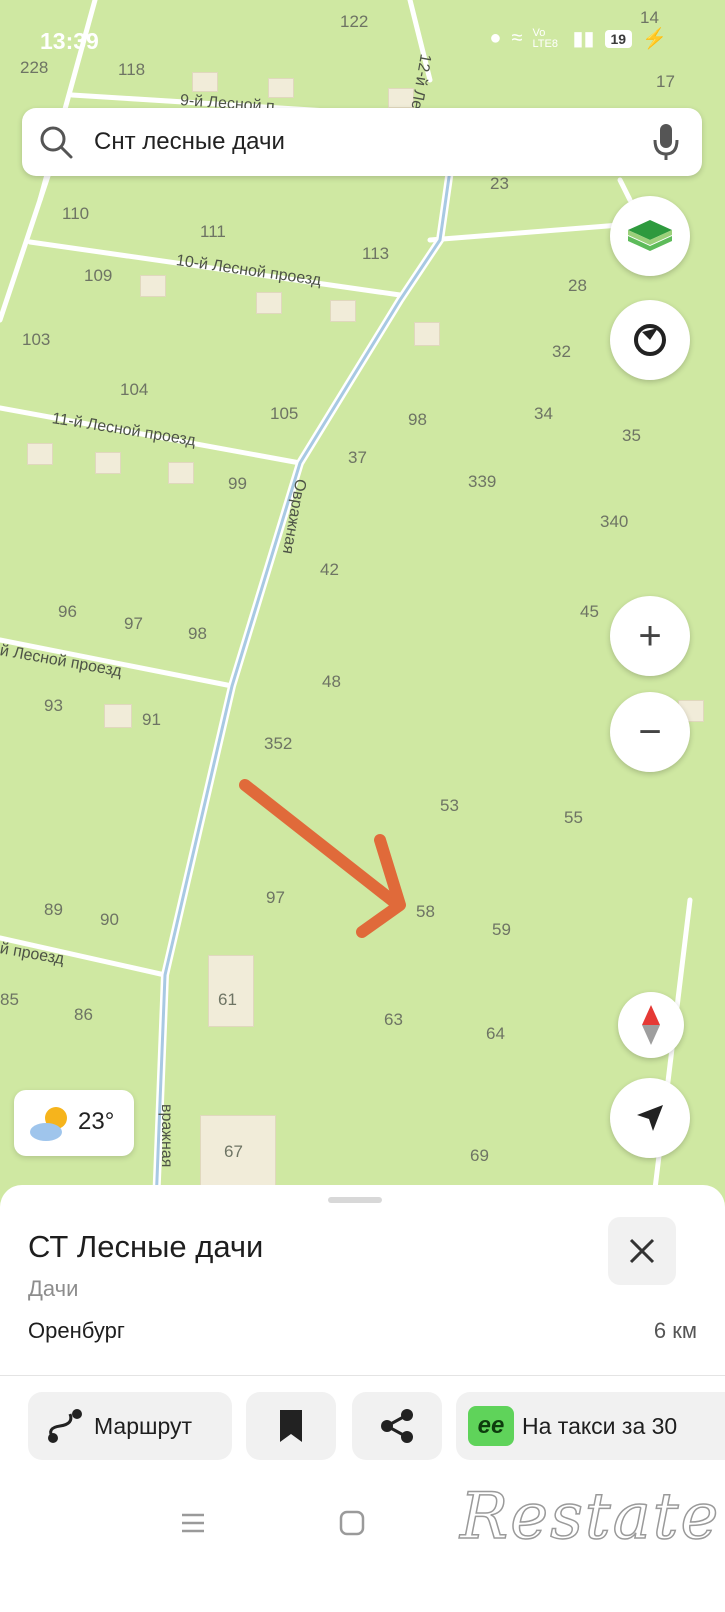 The height and width of the screenshot is (1612, 725). What do you see at coordinates (166, 1136) in the screenshot?
I see `street-label: вражная` at bounding box center [166, 1136].